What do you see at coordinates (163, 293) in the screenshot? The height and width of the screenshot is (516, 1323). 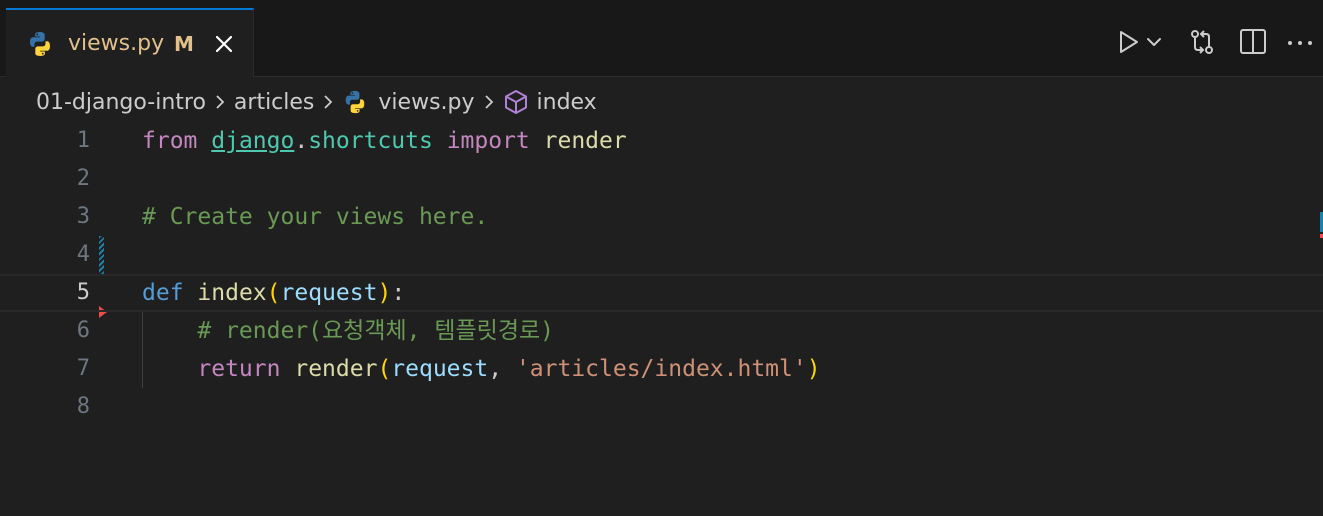 I see `code-token: def` at bounding box center [163, 293].